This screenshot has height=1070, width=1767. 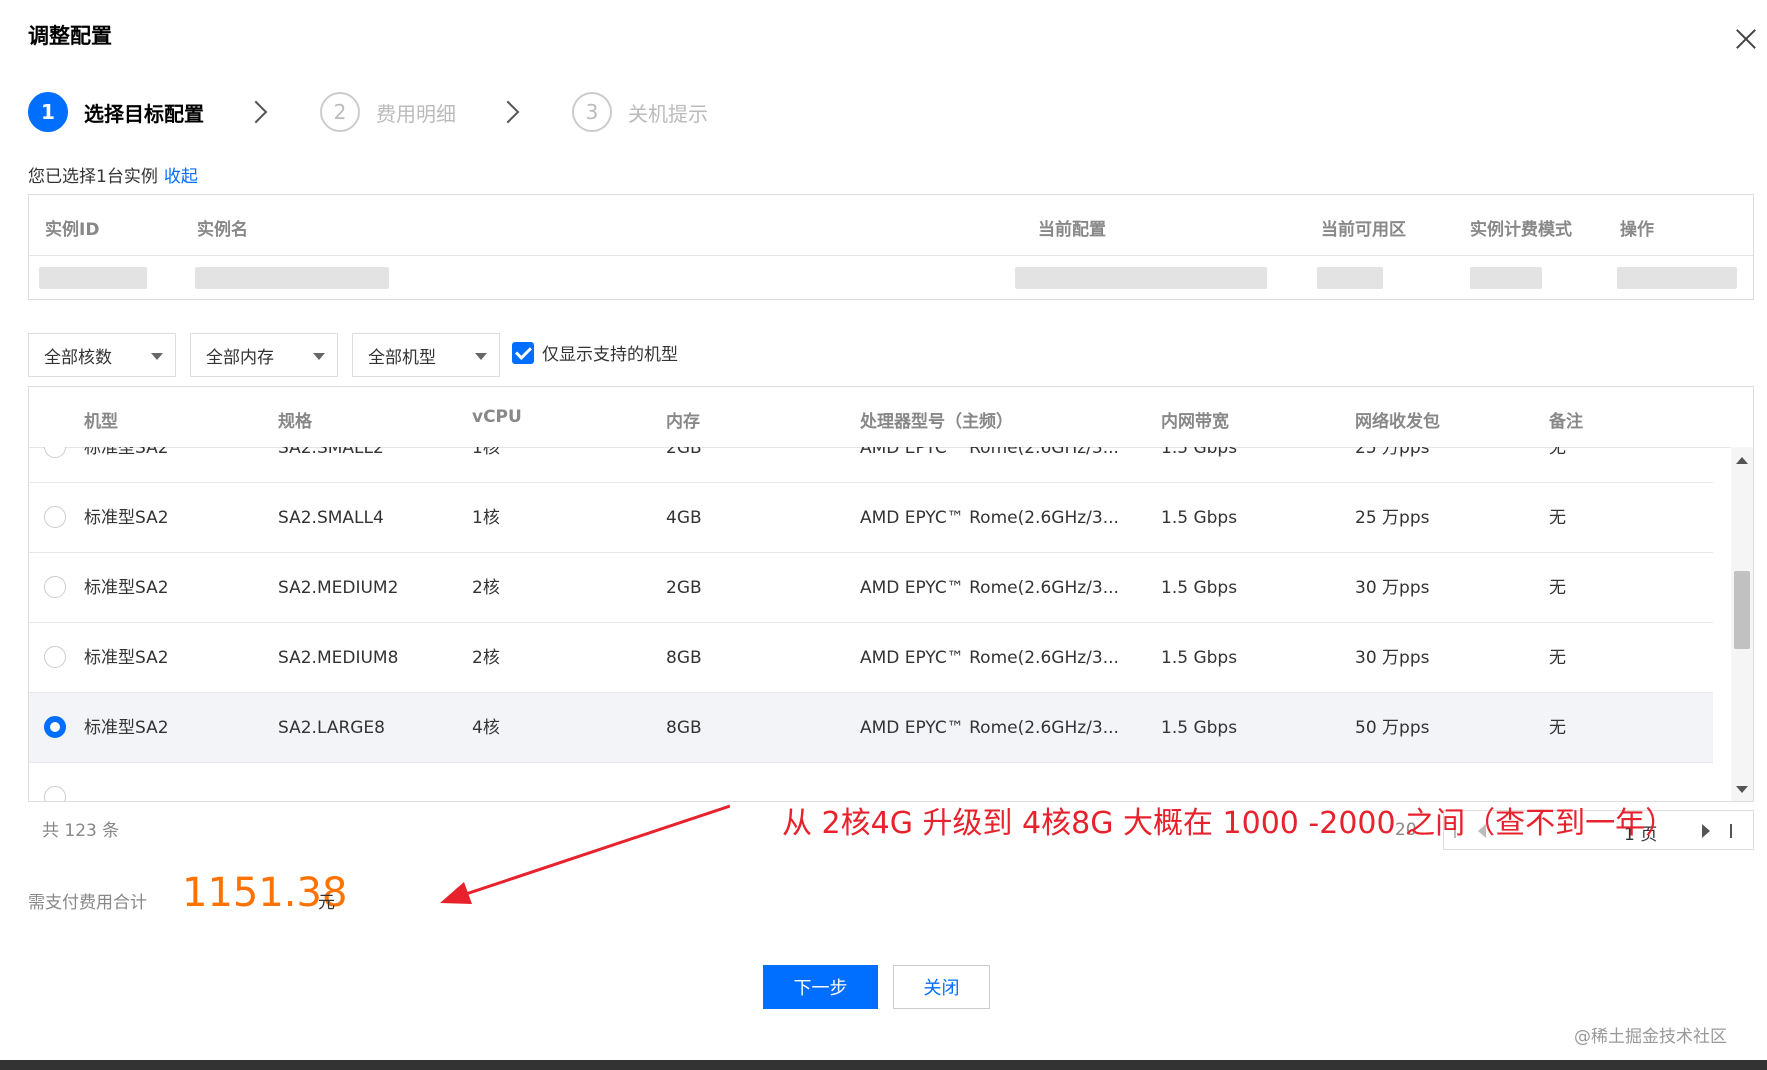 I want to click on selection-info: 您已选择1台实例 收起, so click(x=113, y=174).